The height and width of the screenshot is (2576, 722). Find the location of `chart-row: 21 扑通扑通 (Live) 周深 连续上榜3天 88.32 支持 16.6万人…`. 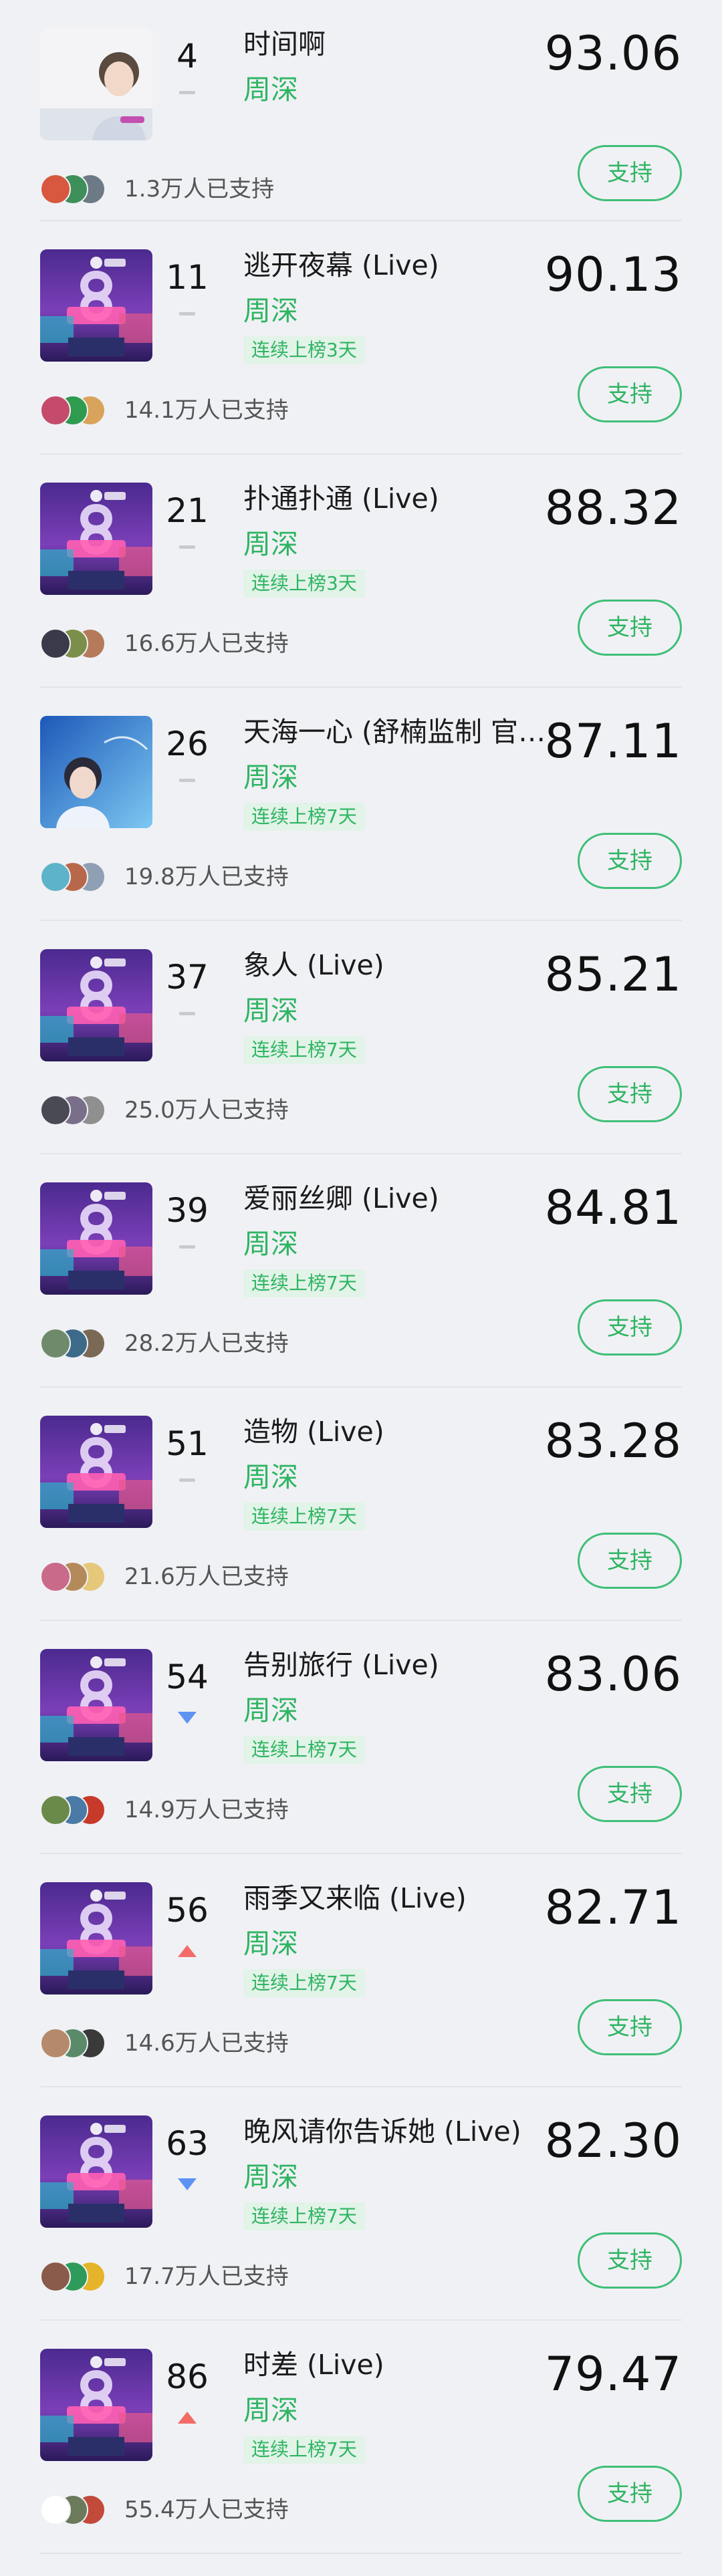

chart-row: 21 扑通扑通 (Live) 周深 连续上榜3天 88.32 支持 16.6万人… is located at coordinates (361, 572).